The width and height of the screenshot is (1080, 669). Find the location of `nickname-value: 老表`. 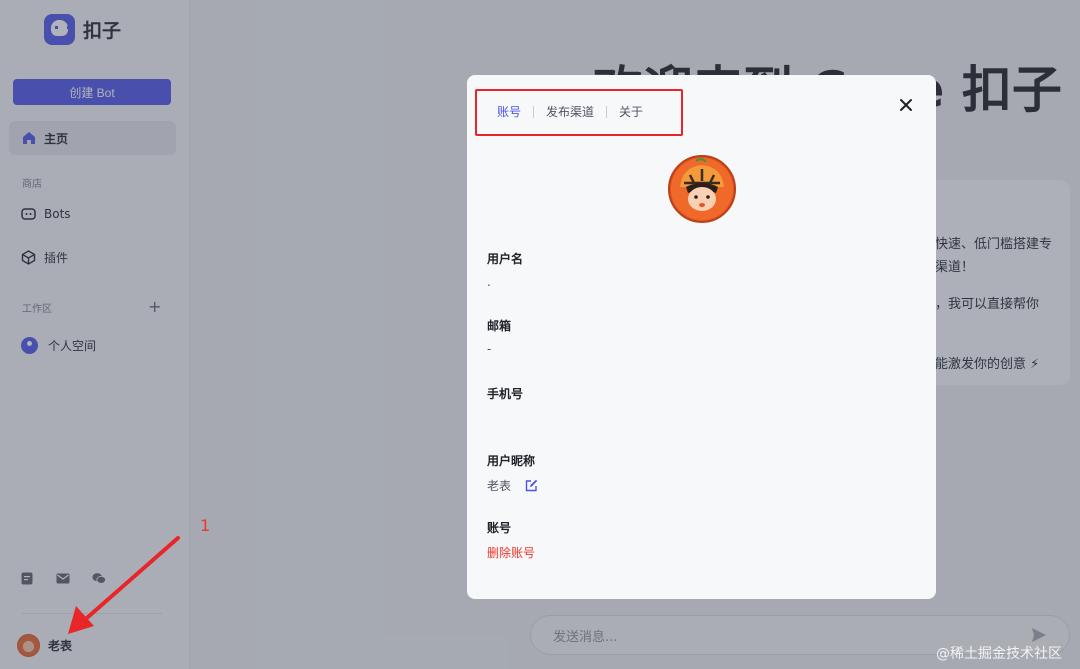

nickname-value: 老表 is located at coordinates (499, 486).